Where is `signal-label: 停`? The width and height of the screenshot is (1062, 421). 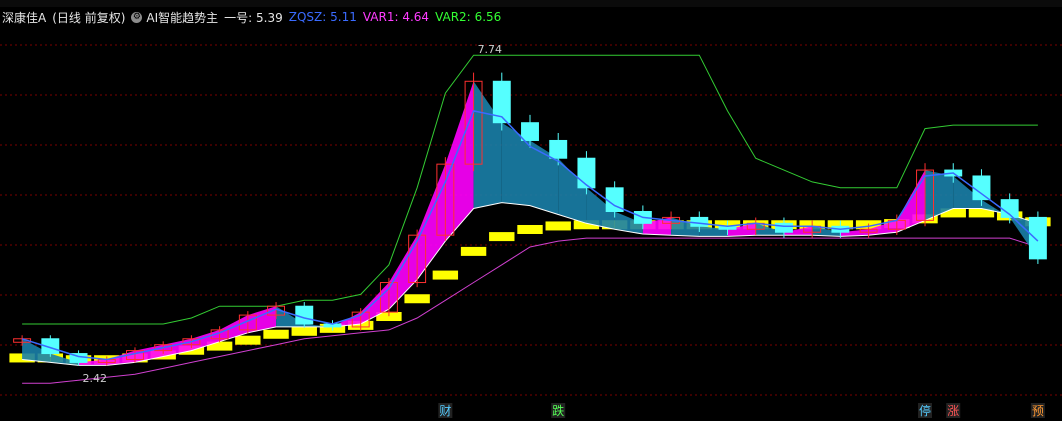 signal-label: 停 is located at coordinates (925, 410).